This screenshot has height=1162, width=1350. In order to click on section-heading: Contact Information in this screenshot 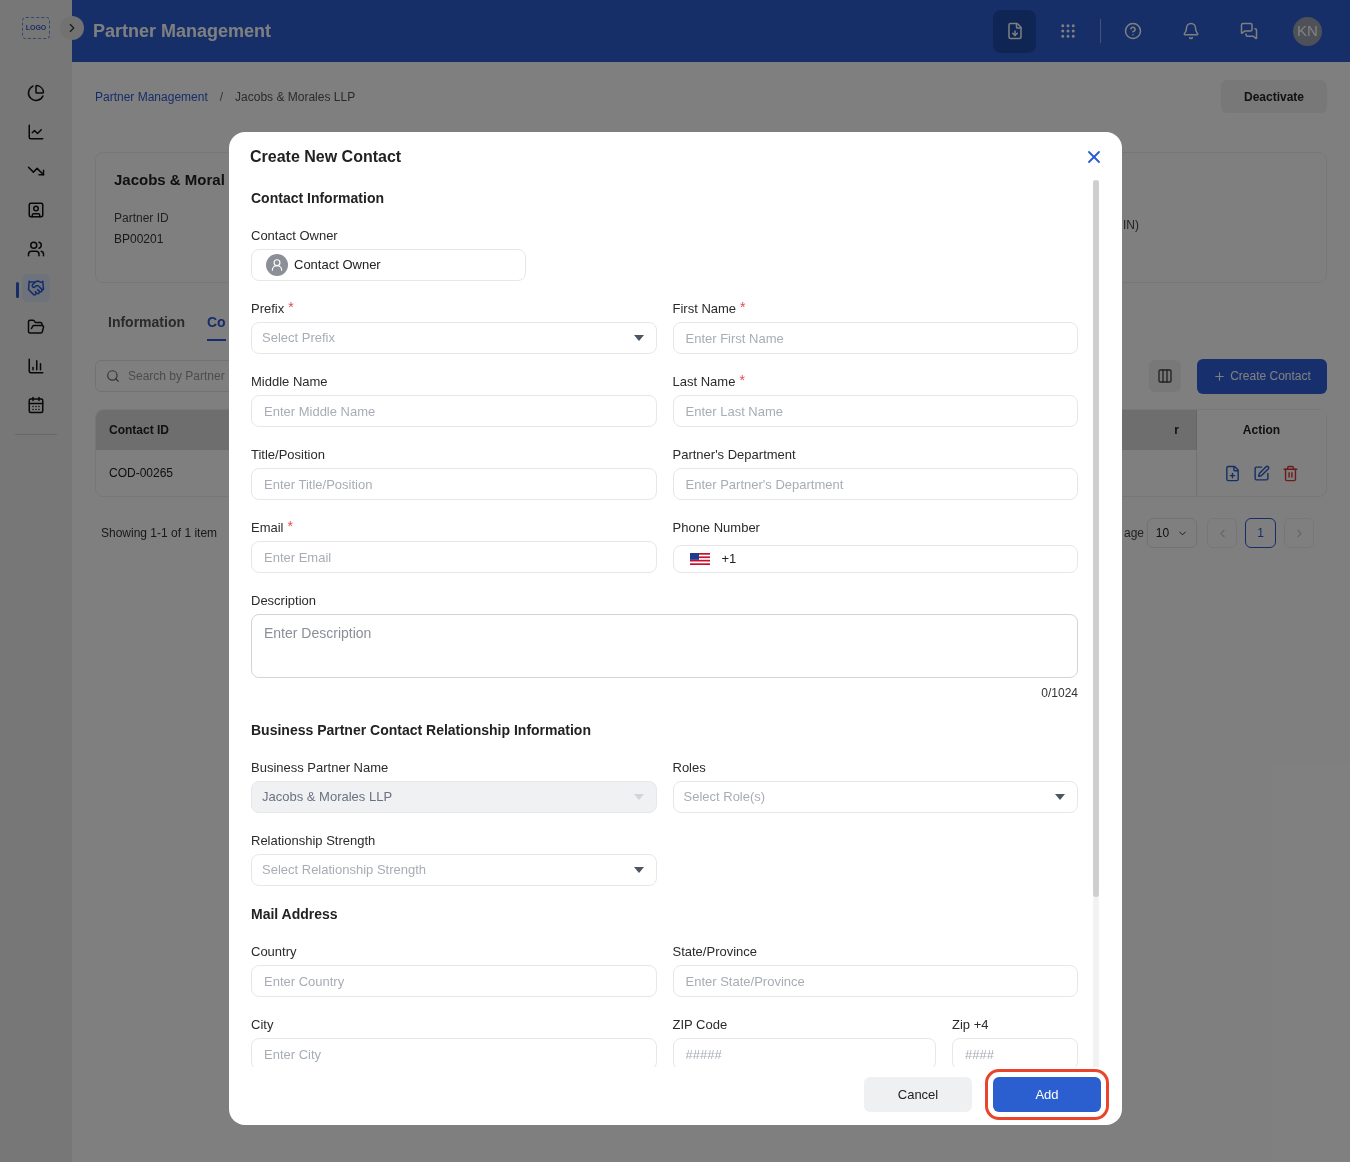, I will do `click(318, 198)`.